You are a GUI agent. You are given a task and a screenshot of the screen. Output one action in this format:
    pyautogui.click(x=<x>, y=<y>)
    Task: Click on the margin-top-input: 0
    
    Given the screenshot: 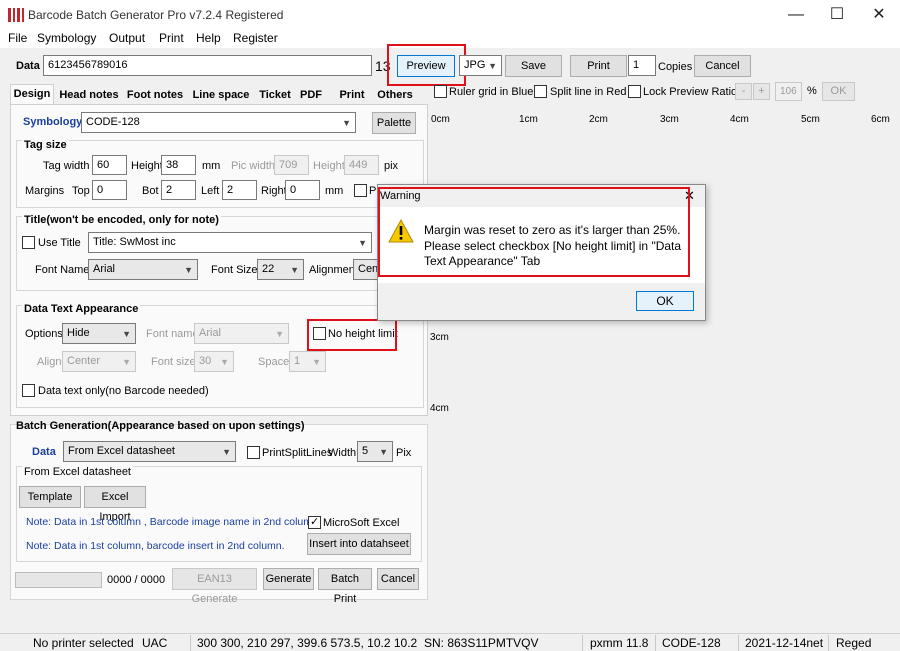 What is the action you would take?
    pyautogui.click(x=109, y=190)
    